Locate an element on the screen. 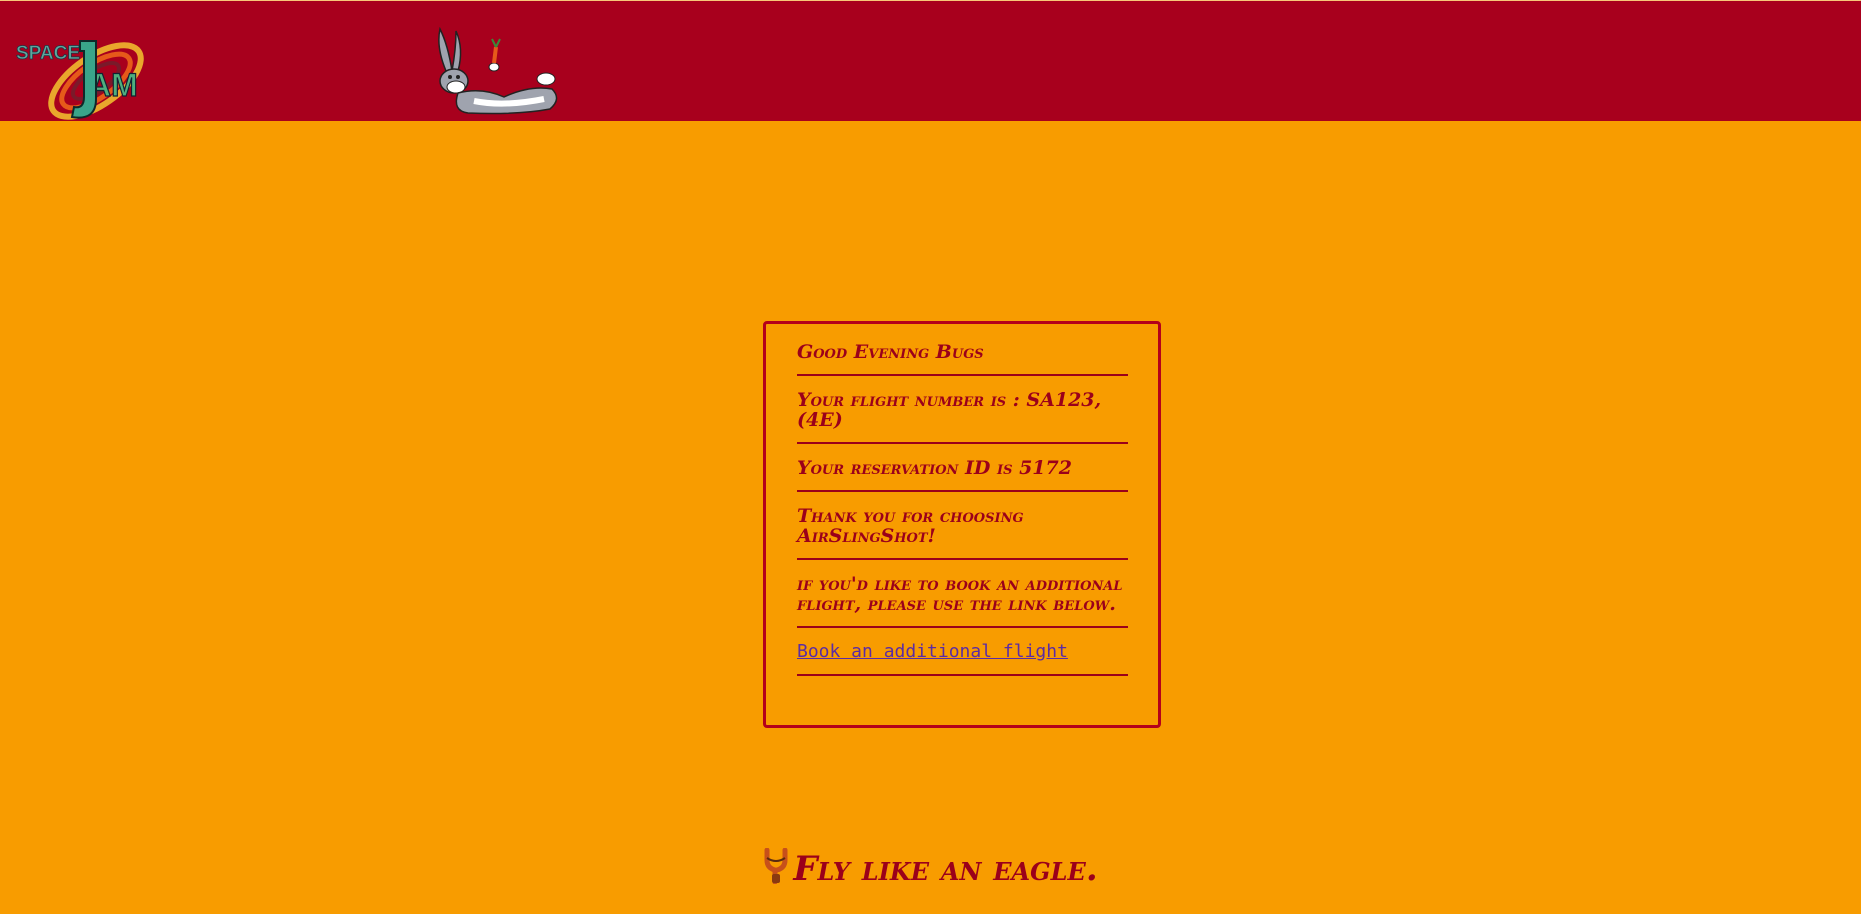 This screenshot has height=914, width=1861. book-again-link-row: Book an additional flight is located at coordinates (962, 659).